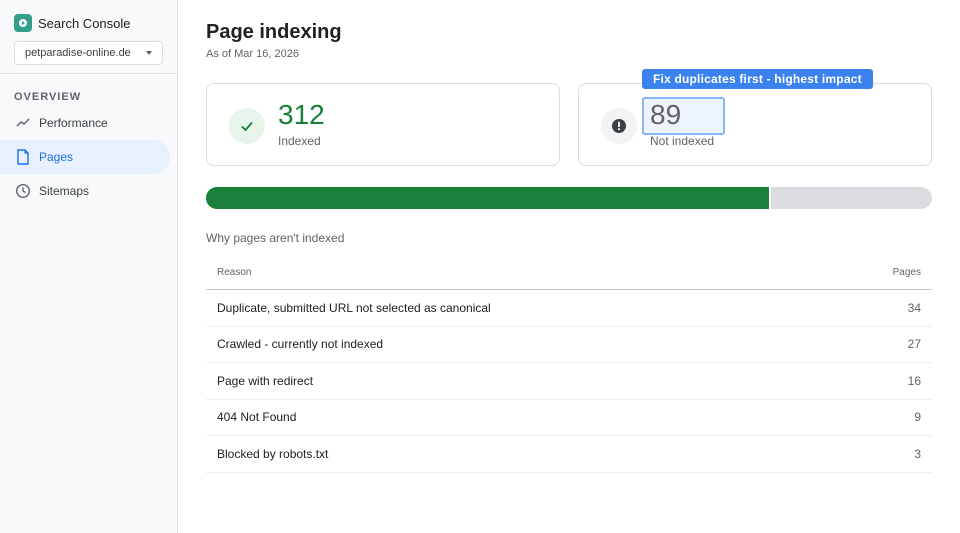 The height and width of the screenshot is (533, 960). What do you see at coordinates (914, 380) in the screenshot?
I see `pages-cell: 16` at bounding box center [914, 380].